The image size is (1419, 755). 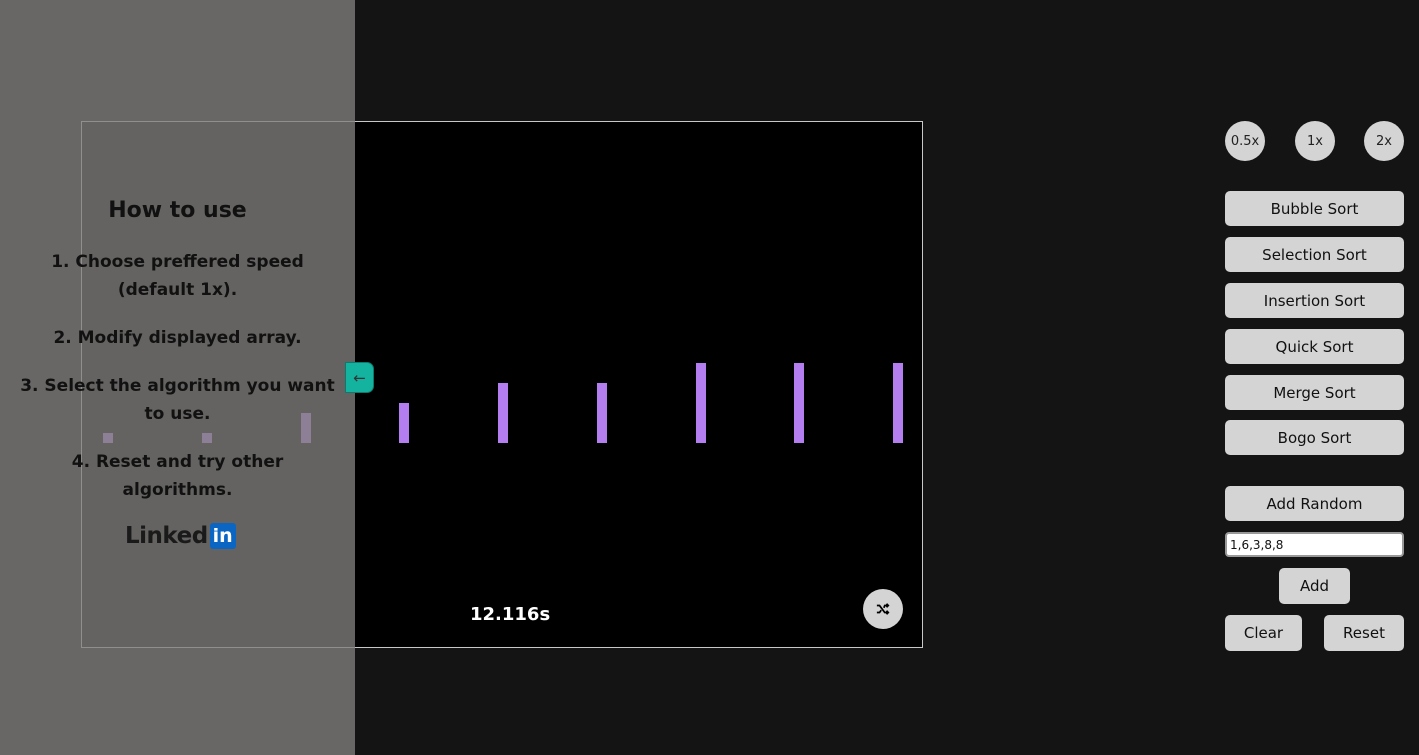 What do you see at coordinates (177, 210) in the screenshot?
I see `howto-title: How to use` at bounding box center [177, 210].